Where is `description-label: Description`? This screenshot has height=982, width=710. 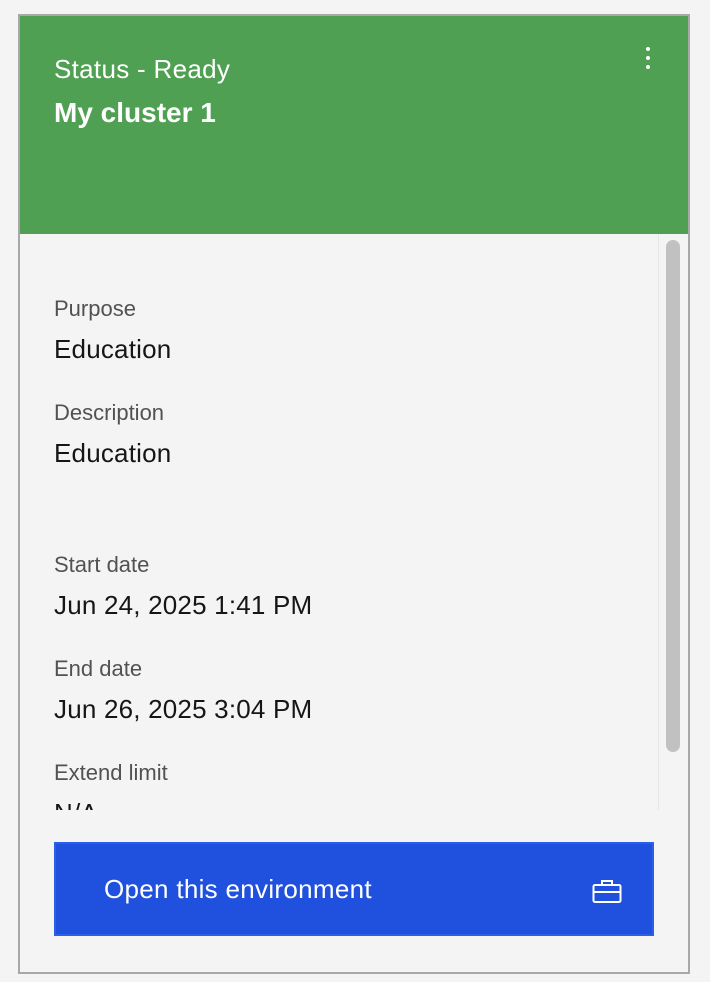 description-label: Description is located at coordinates (109, 412).